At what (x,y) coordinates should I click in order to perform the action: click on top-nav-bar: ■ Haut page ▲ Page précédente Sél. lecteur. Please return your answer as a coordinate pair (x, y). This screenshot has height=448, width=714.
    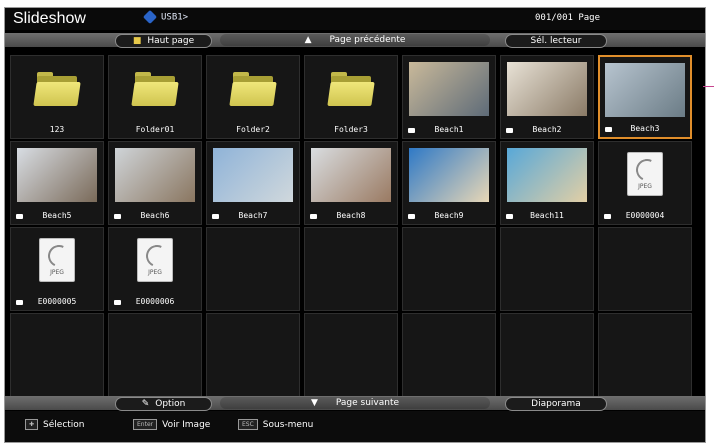
    Looking at the image, I should click on (355, 40).